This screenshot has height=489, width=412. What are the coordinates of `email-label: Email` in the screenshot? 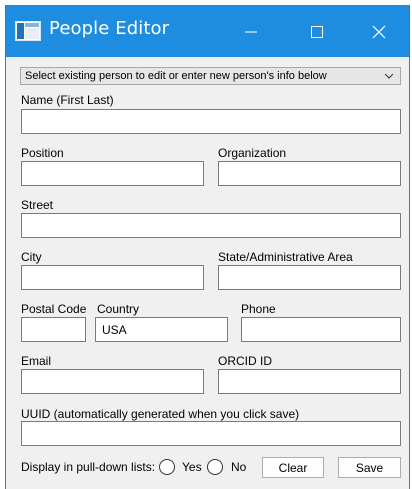 It's located at (36, 361).